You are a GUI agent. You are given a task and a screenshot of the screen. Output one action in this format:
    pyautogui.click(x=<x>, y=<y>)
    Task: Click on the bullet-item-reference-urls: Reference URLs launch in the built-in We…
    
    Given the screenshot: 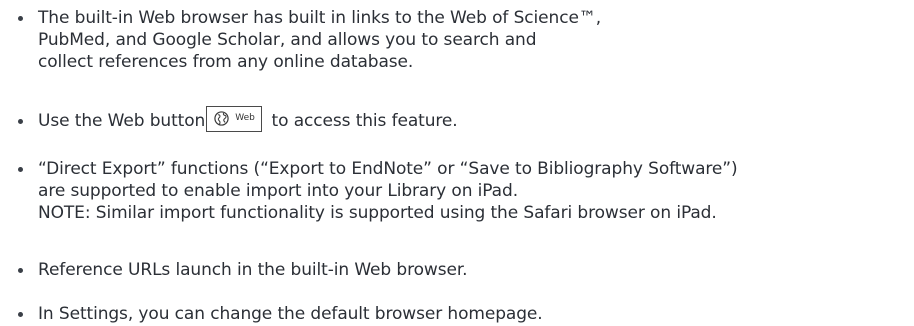 What is the action you would take?
    pyautogui.click(x=463, y=270)
    